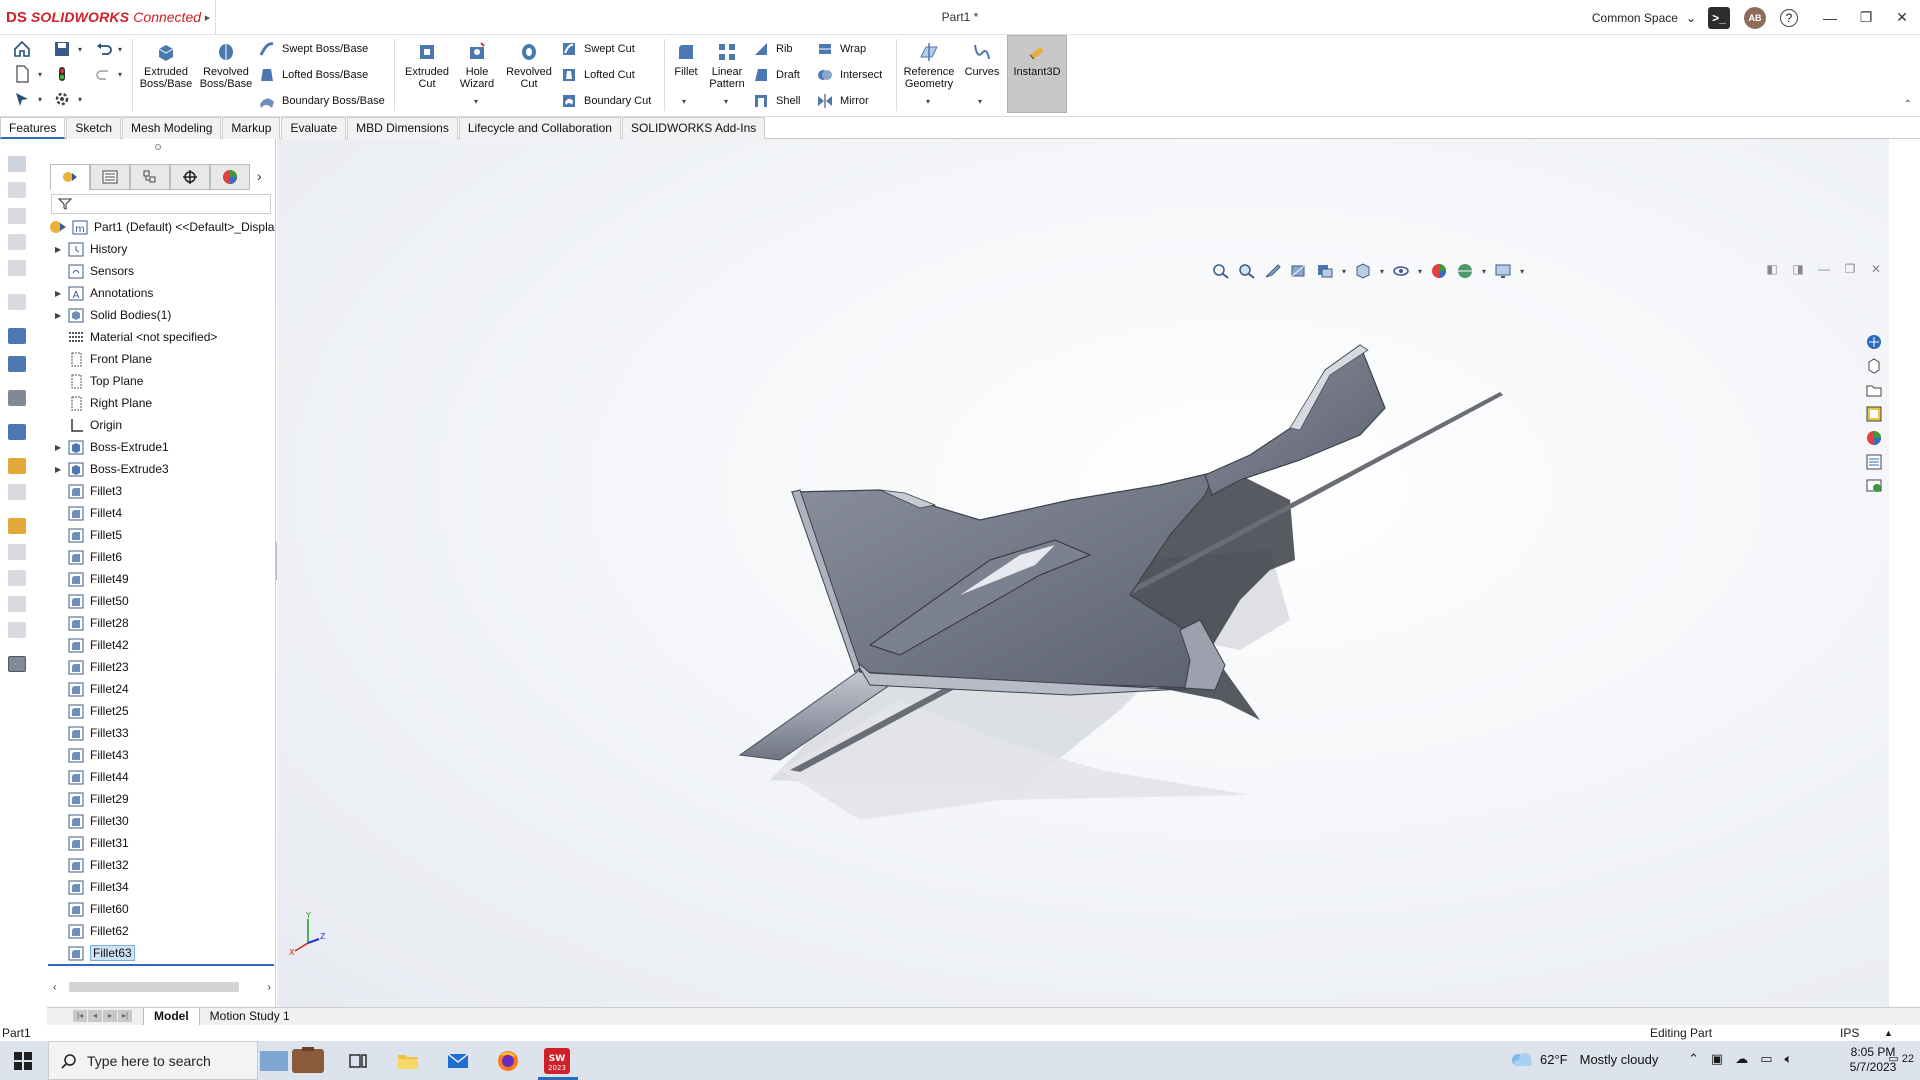  I want to click on minimize-button: —, so click(1830, 17).